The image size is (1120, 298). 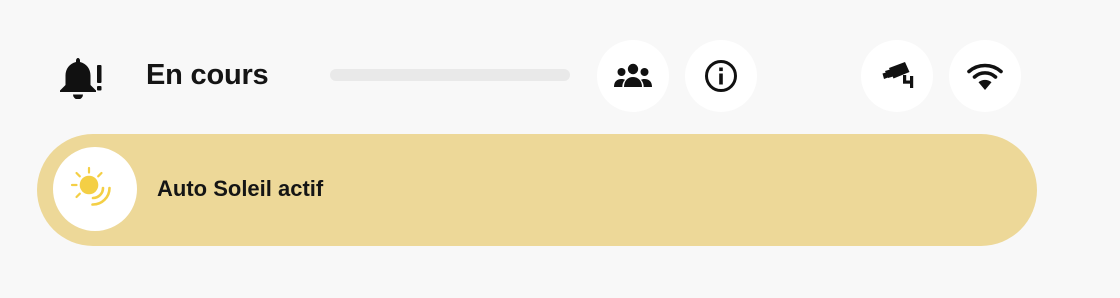 I want to click on progress-bar, so click(x=450, y=75).